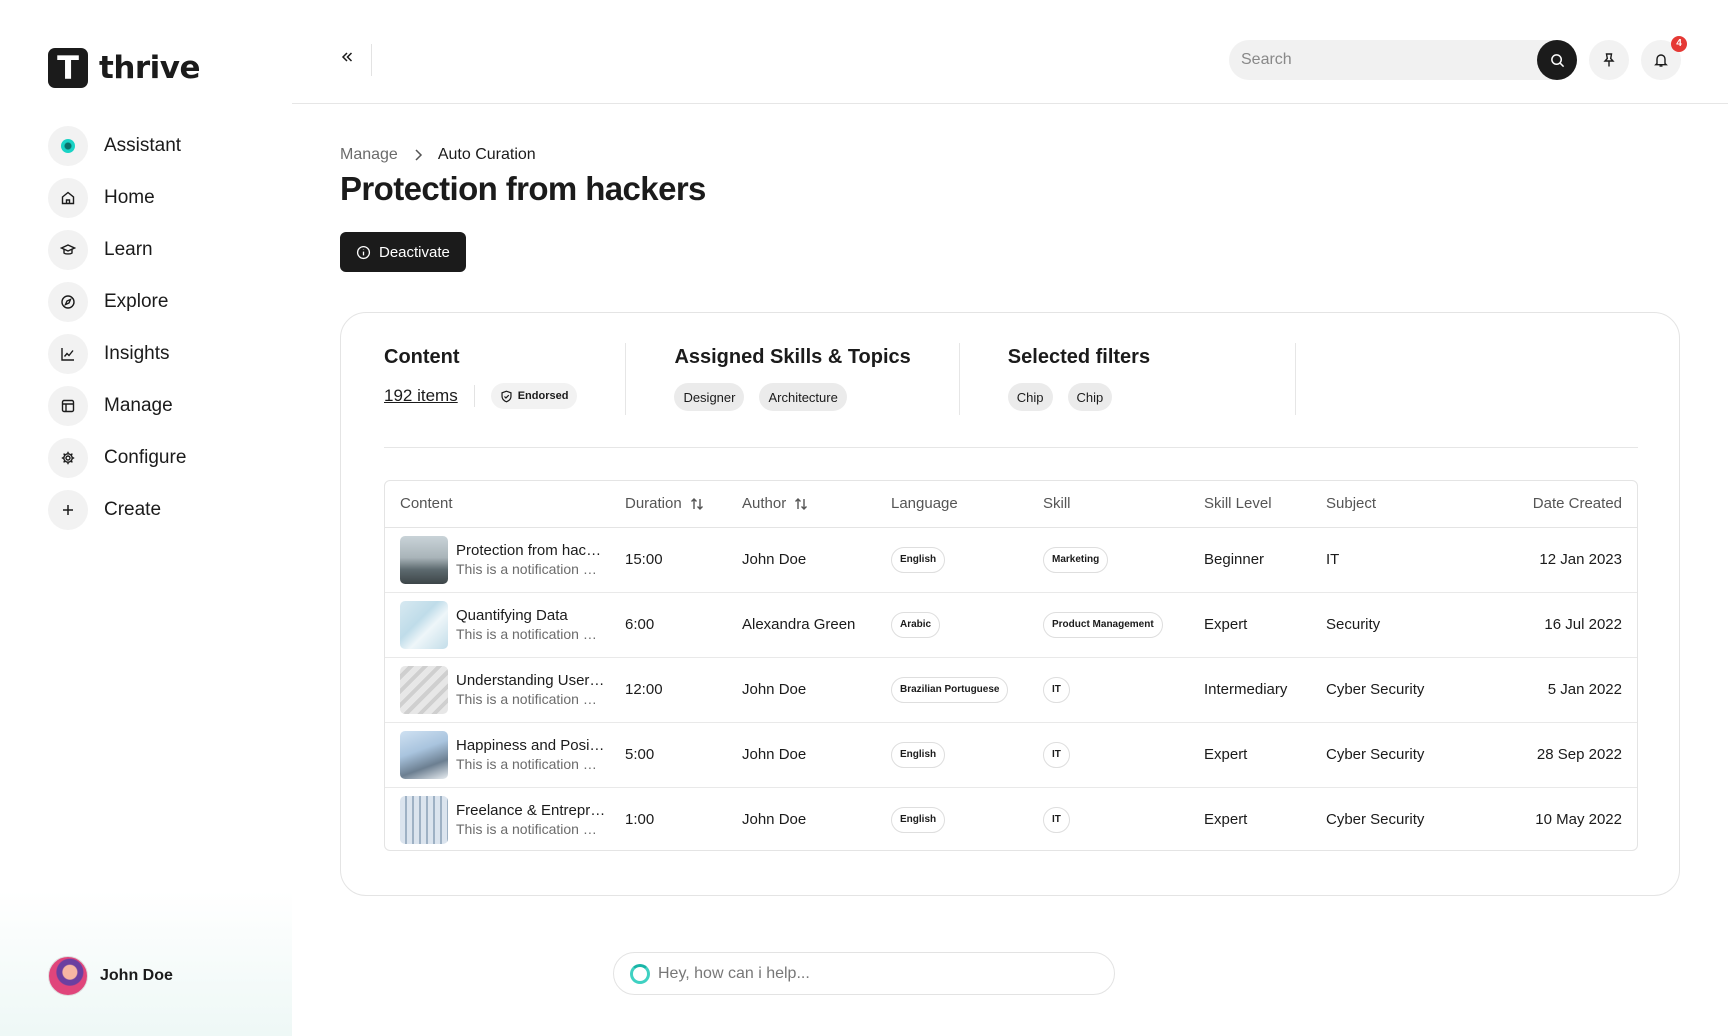 The height and width of the screenshot is (1036, 1728). Describe the element at coordinates (792, 357) in the screenshot. I see `summary-skills-title: Assigned Skills & Topics` at that location.